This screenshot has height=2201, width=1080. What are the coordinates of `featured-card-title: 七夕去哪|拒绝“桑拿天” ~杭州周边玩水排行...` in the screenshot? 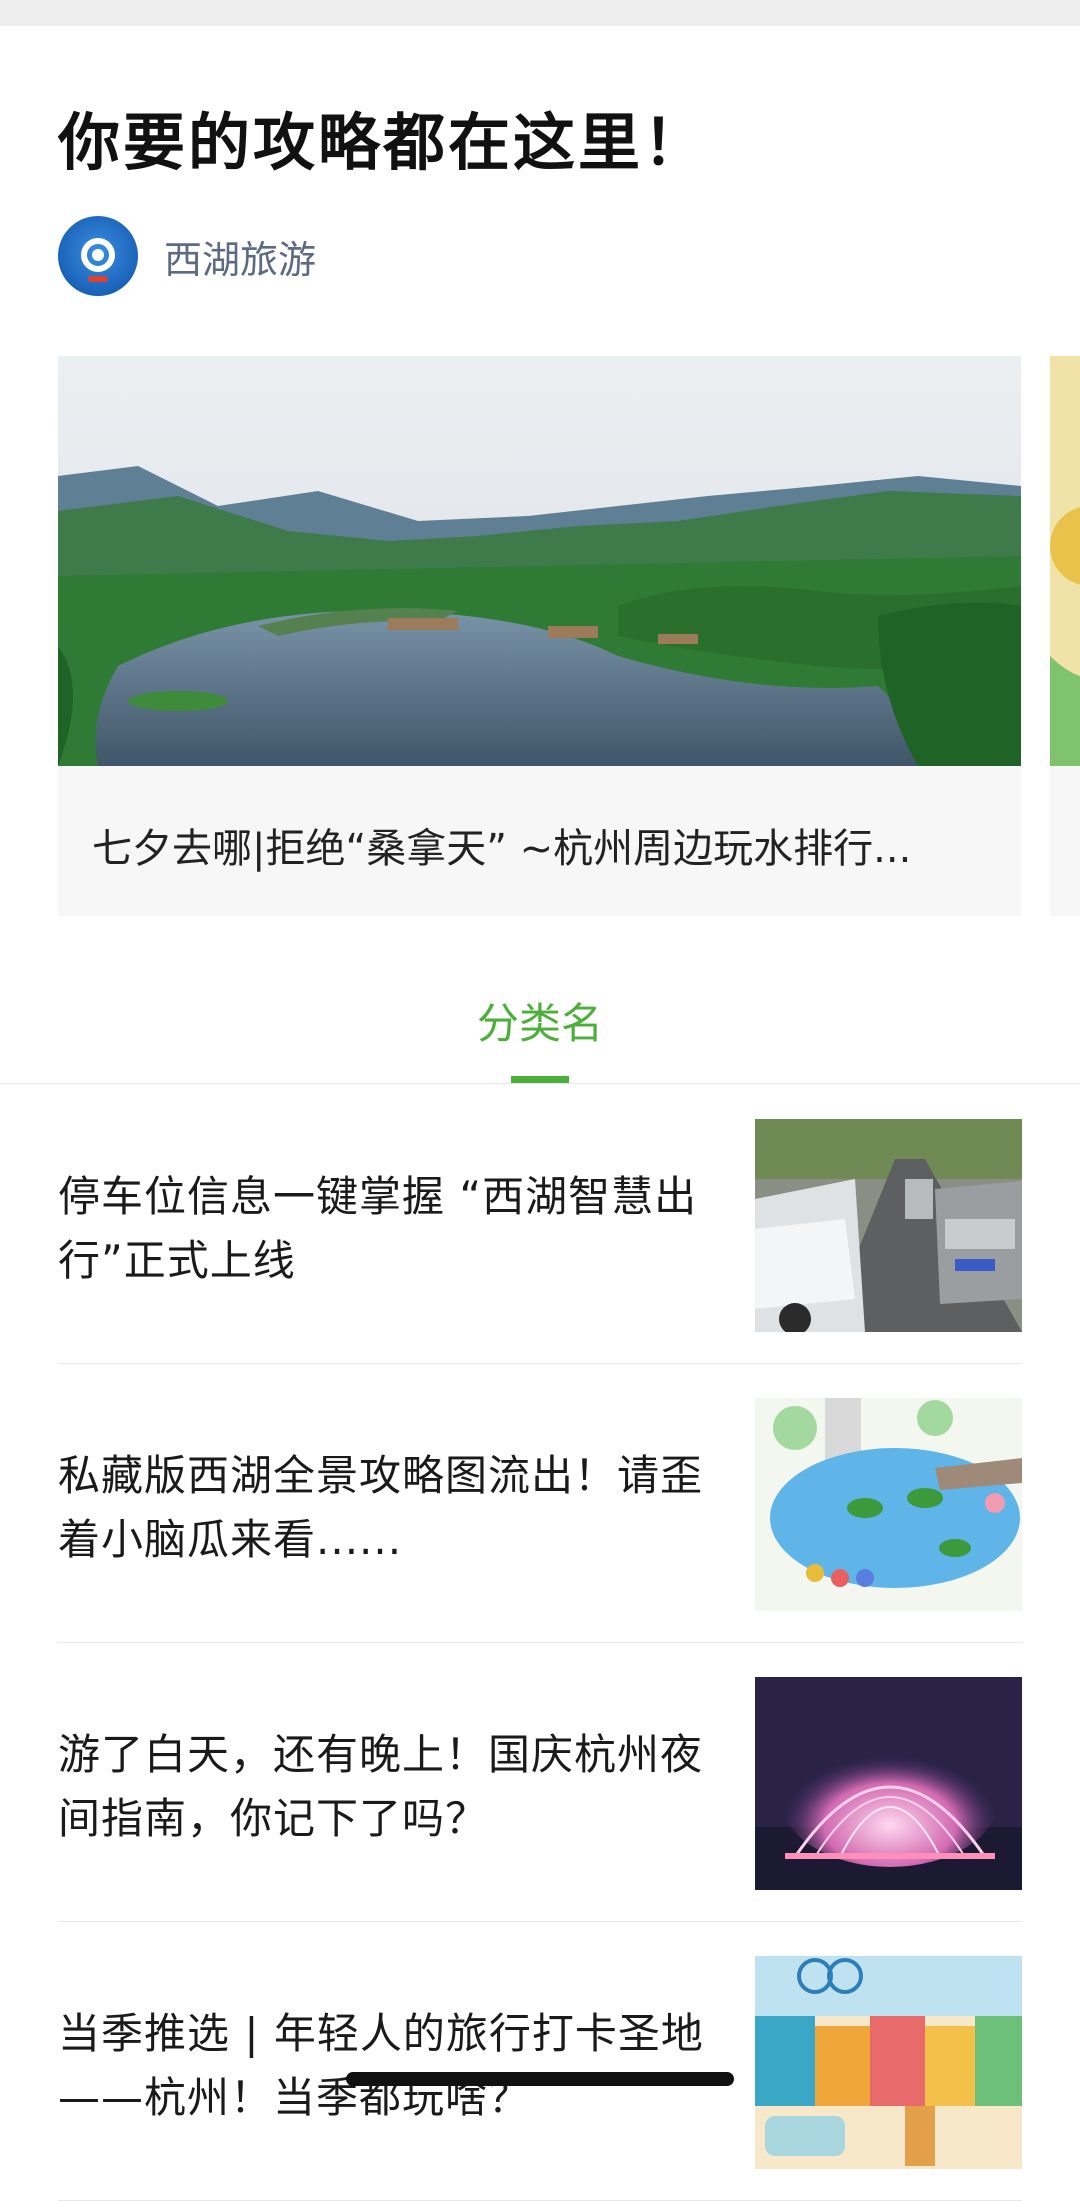 It's located at (542, 845).